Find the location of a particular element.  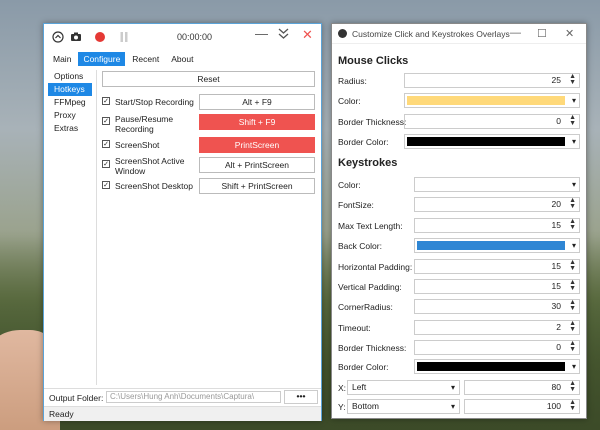

hpad-input: 15 ▲ ▼ is located at coordinates (497, 266).